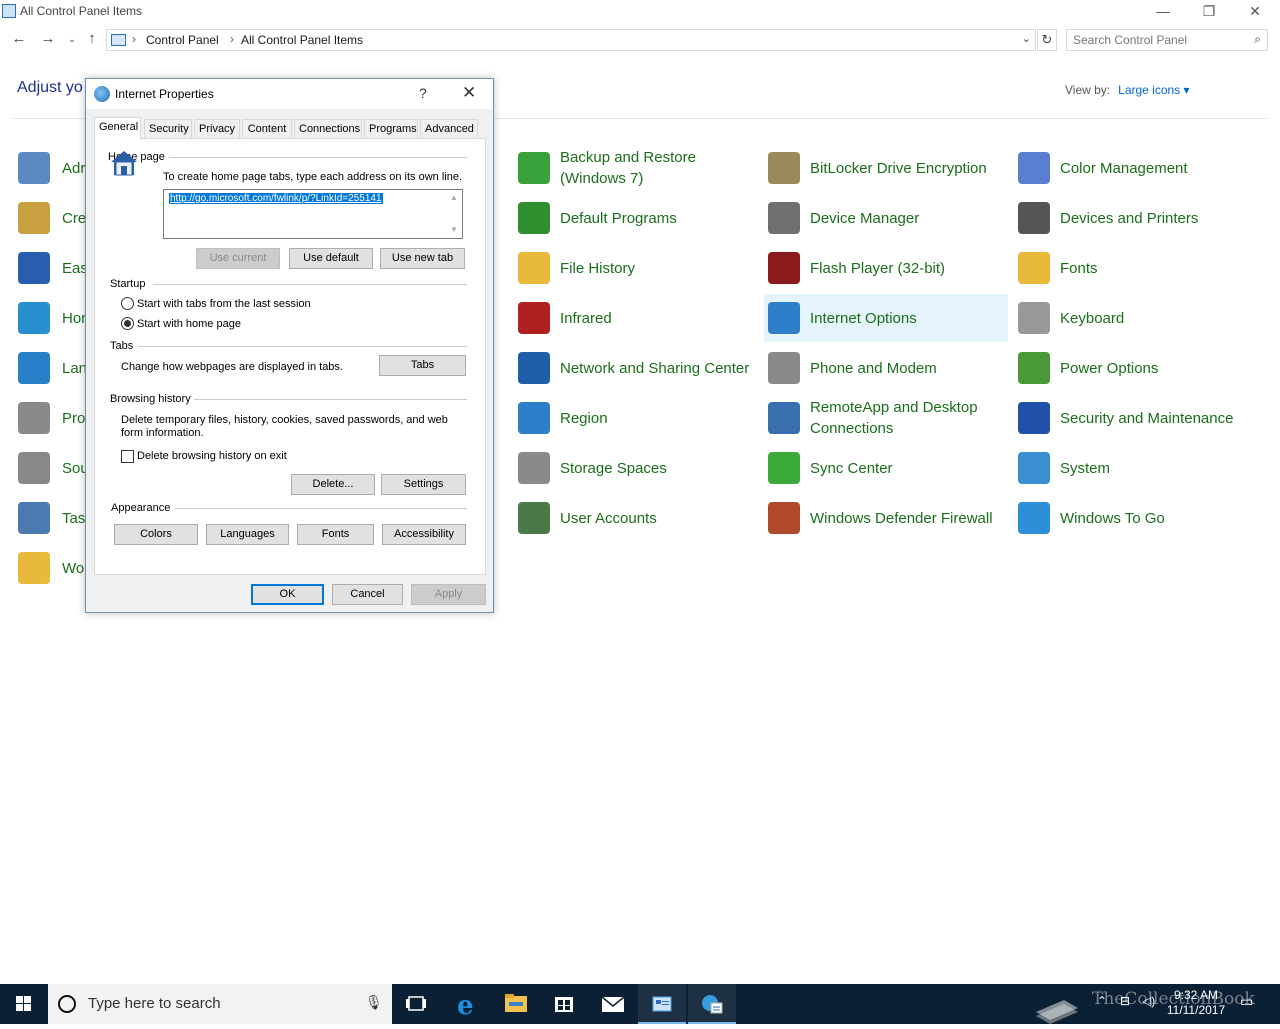 This screenshot has height=1029, width=1280. I want to click on cp-item-windows-to-go: Windows To Go, so click(1136, 518).